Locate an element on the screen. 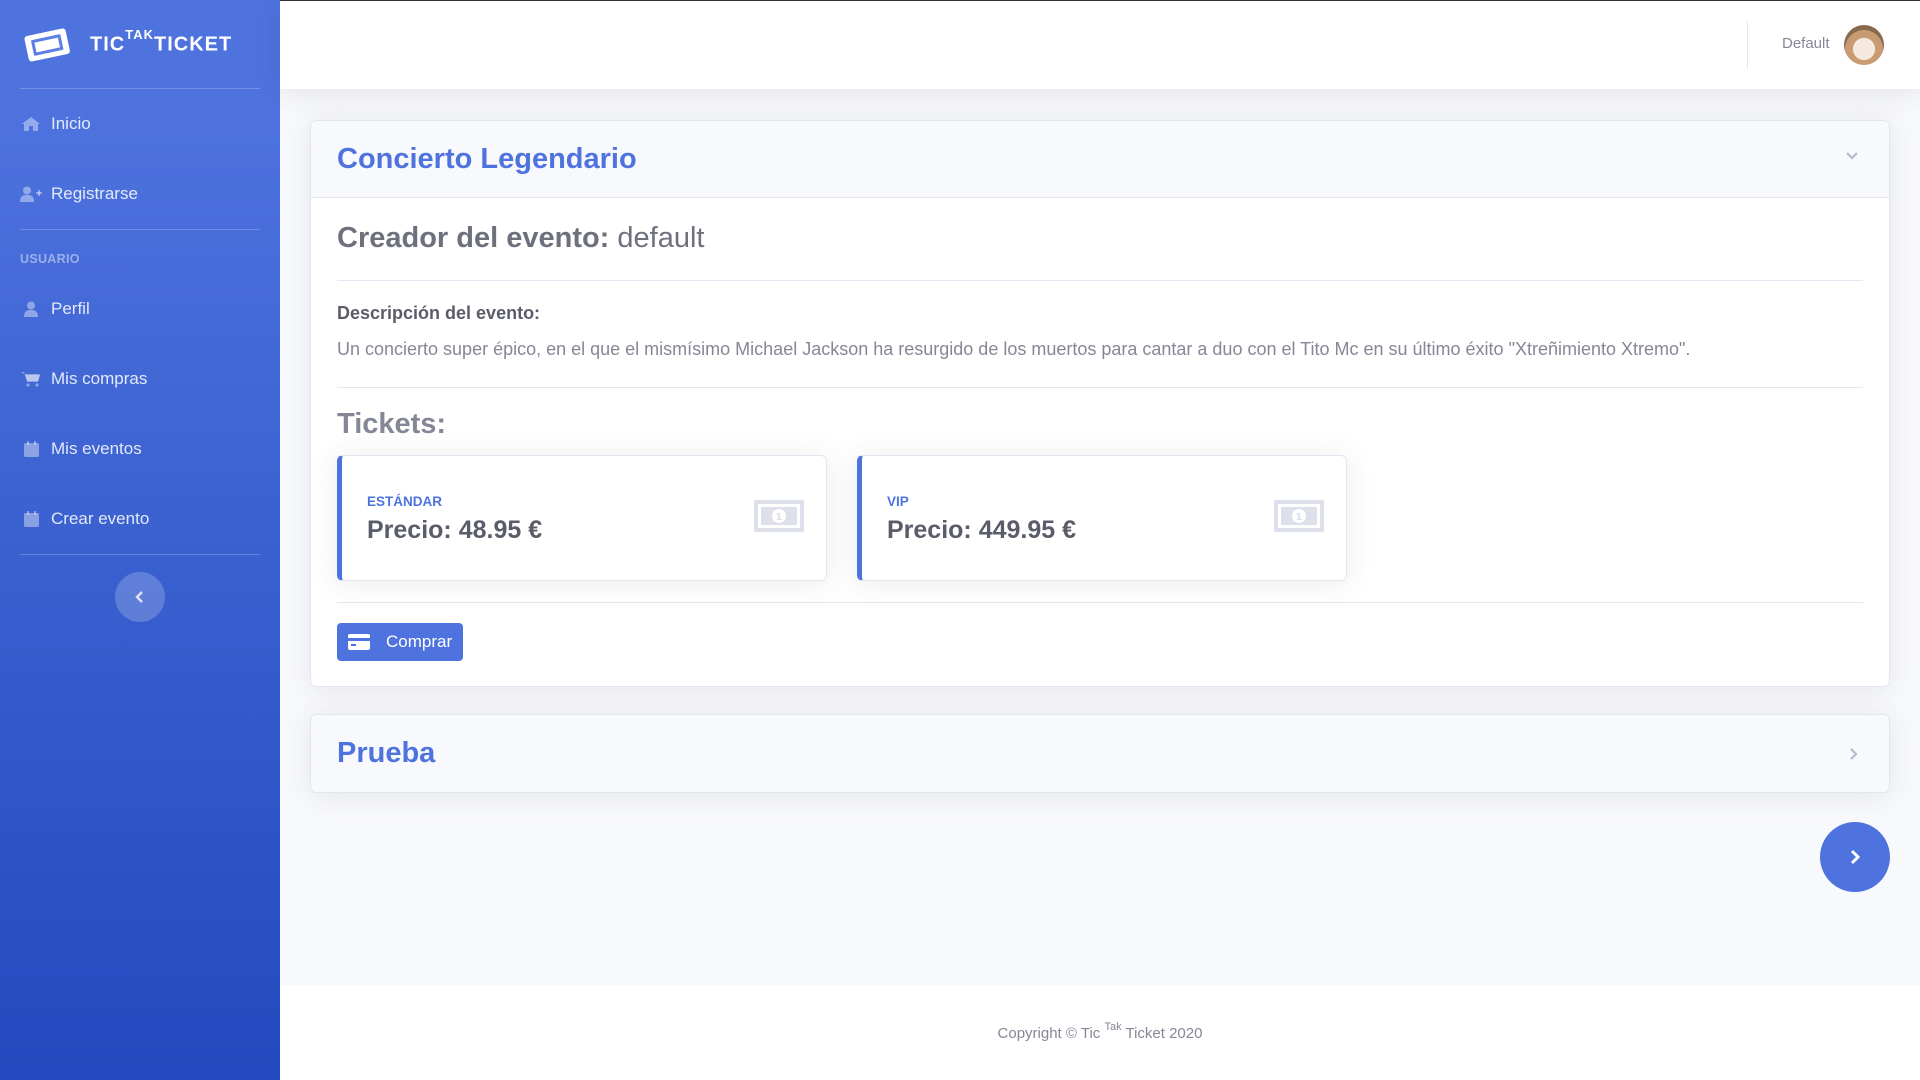 The width and height of the screenshot is (1920, 1080). sidebar-item-perfil: Perfil is located at coordinates (140, 309).